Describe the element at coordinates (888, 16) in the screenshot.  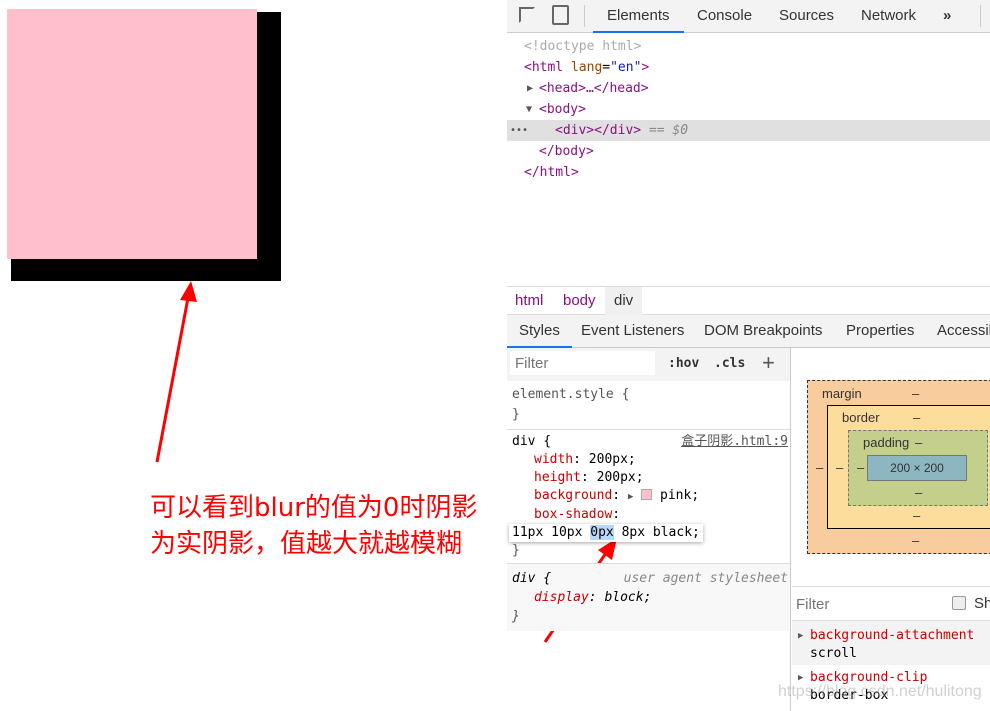
I see `tab-network: Network` at that location.